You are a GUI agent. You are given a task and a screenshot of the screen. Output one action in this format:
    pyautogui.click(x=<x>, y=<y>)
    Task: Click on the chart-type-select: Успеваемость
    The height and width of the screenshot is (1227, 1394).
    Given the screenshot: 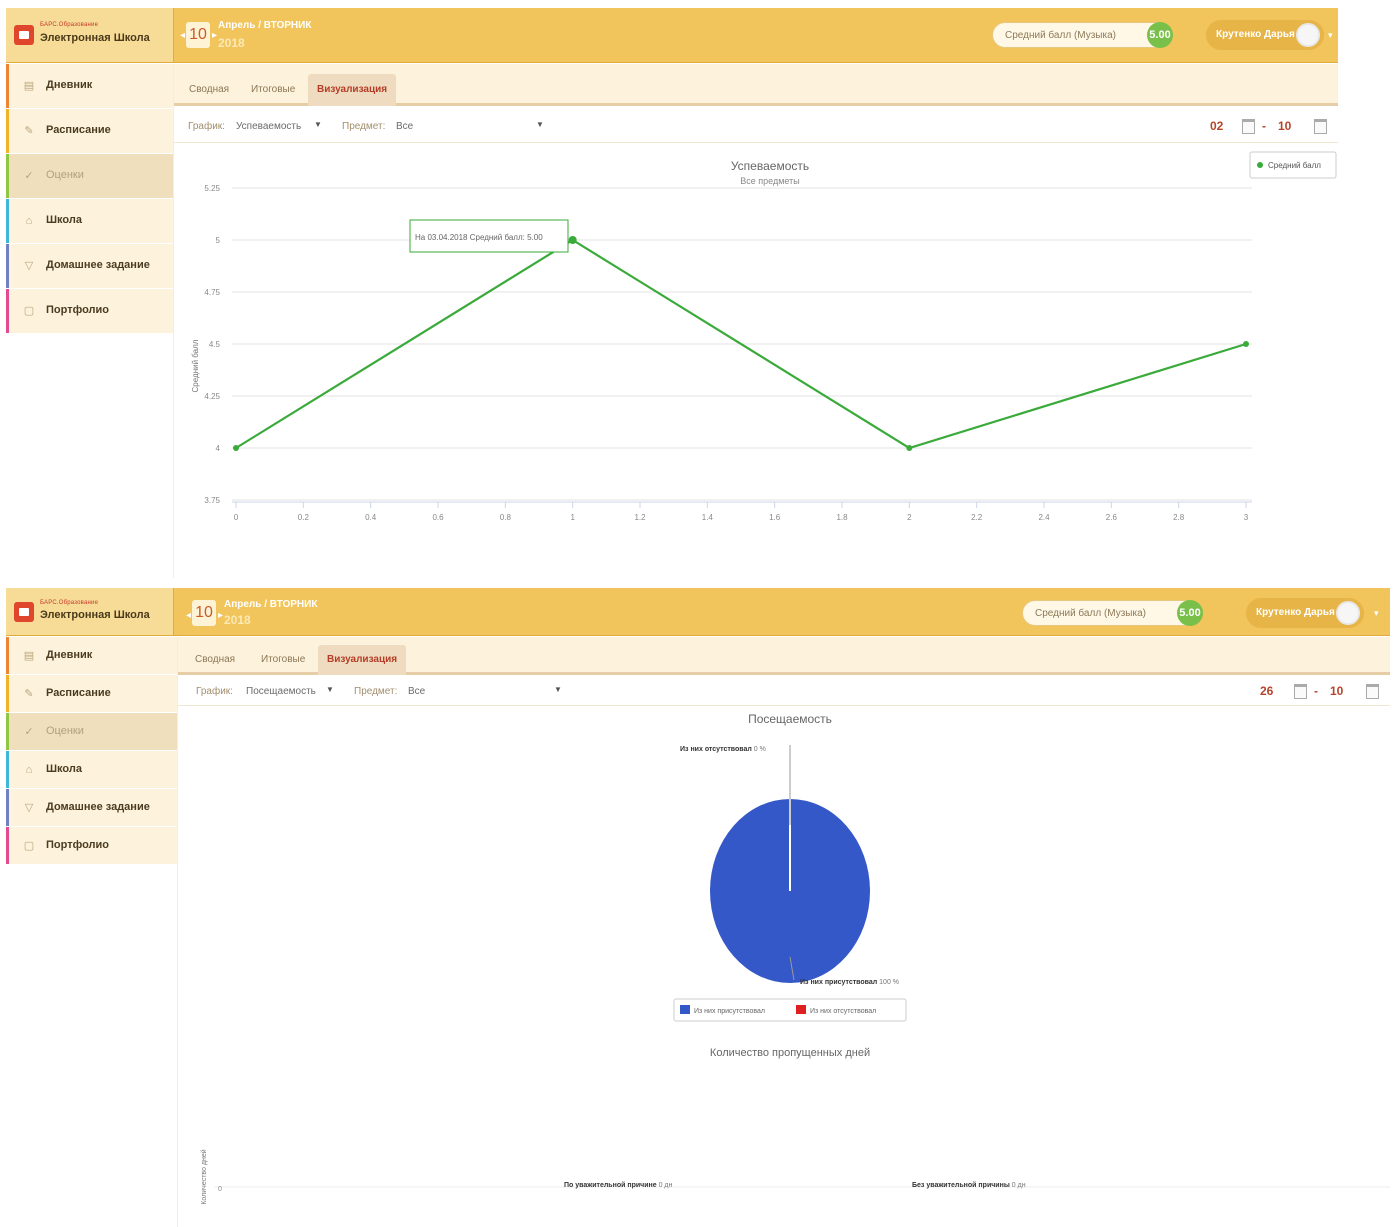 What is the action you would take?
    pyautogui.click(x=268, y=126)
    